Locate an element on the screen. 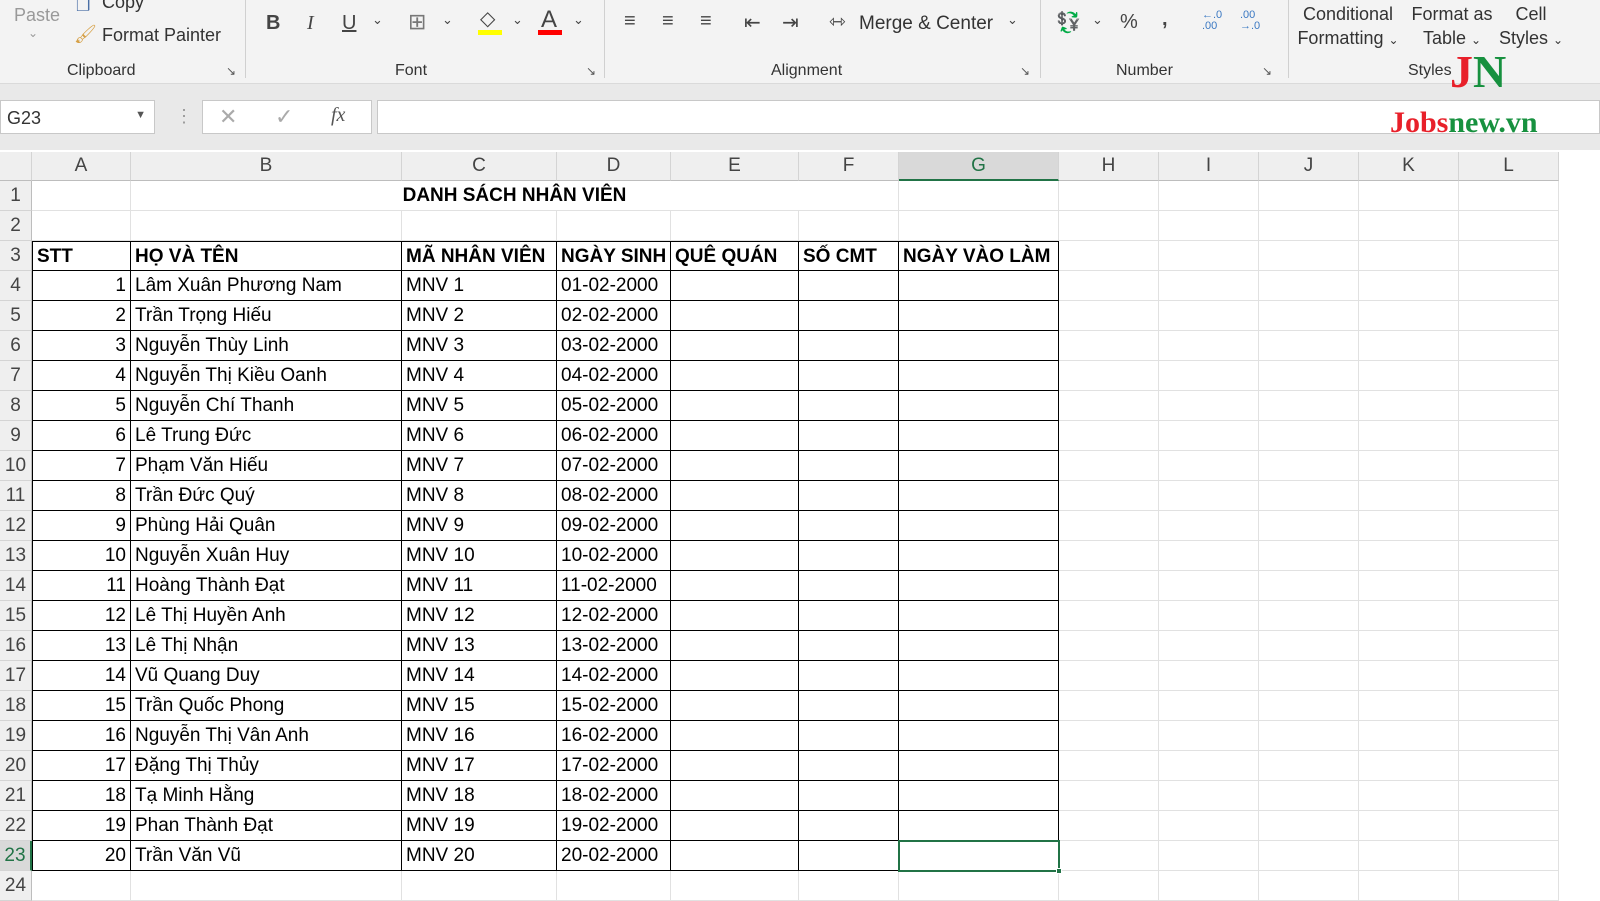 This screenshot has width=1600, height=901. cell-J14 is located at coordinates (1309, 586).